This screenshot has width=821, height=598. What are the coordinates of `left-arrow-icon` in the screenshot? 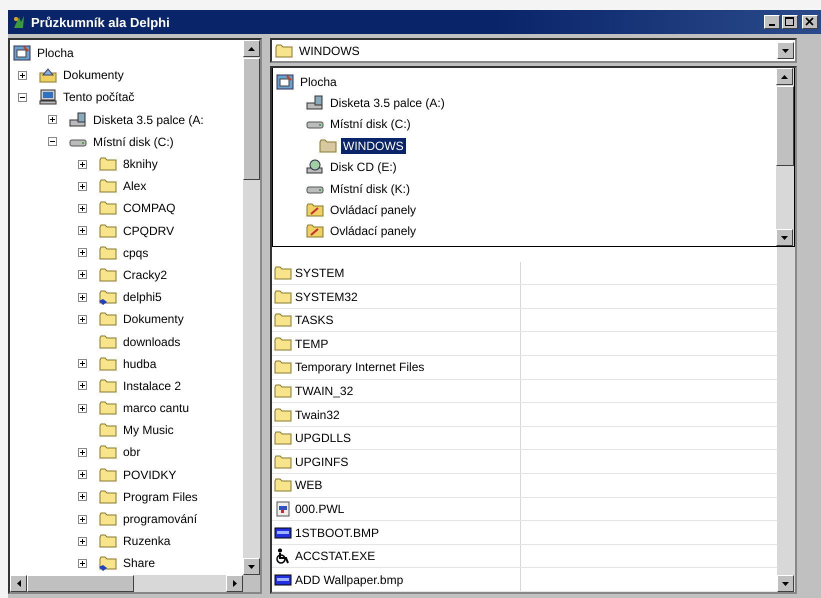 It's located at (18, 583).